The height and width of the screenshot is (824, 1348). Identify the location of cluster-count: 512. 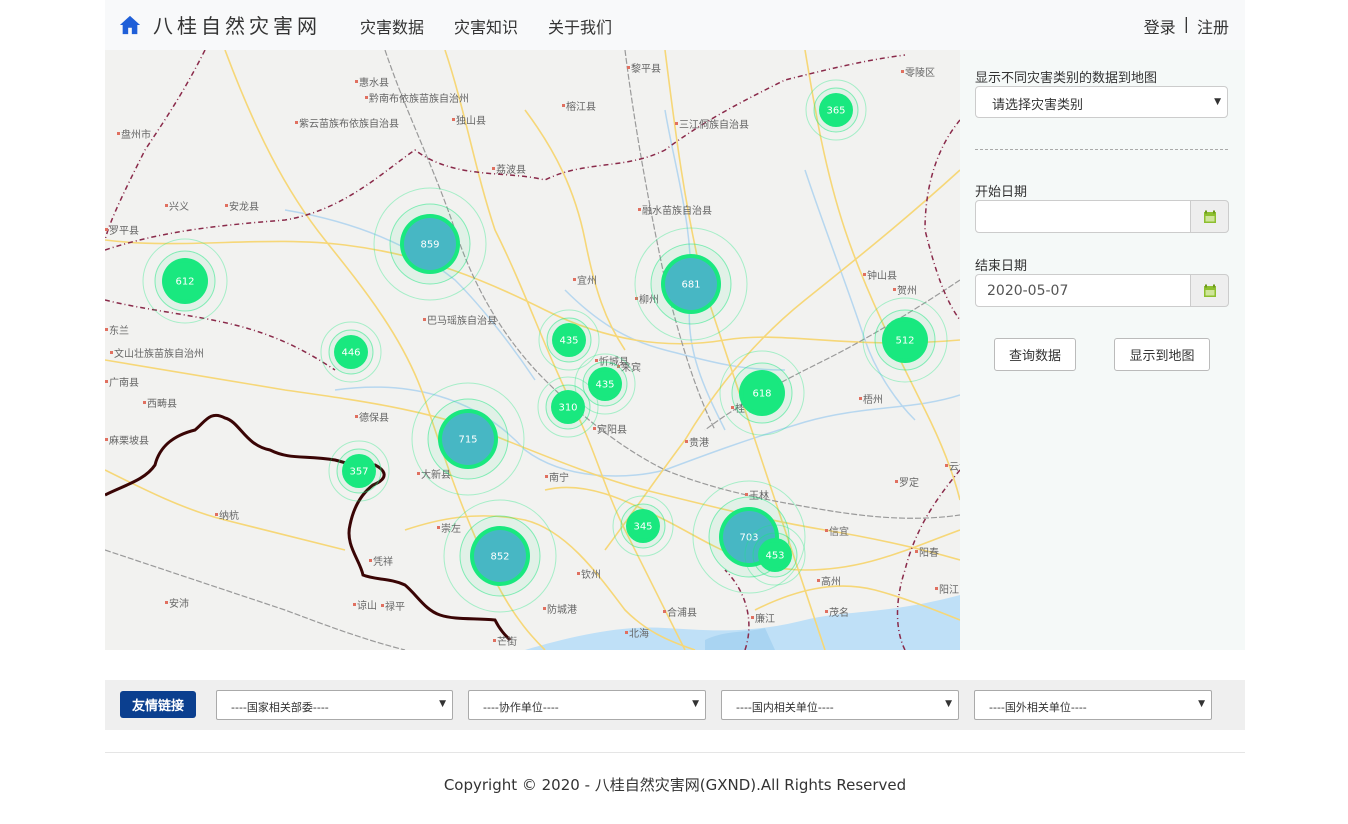
(904, 341).